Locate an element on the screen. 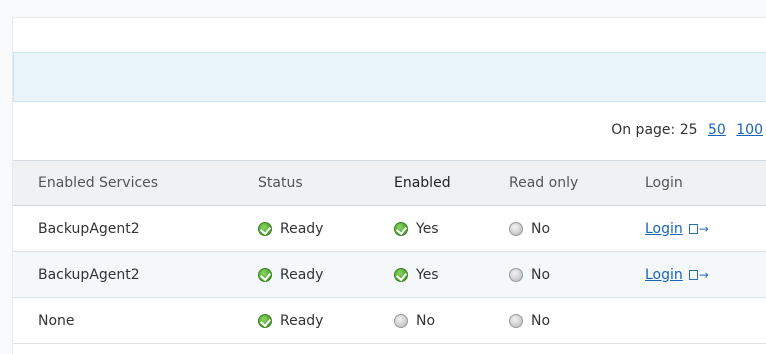 The image size is (766, 354). column-header-status: Status is located at coordinates (280, 183).